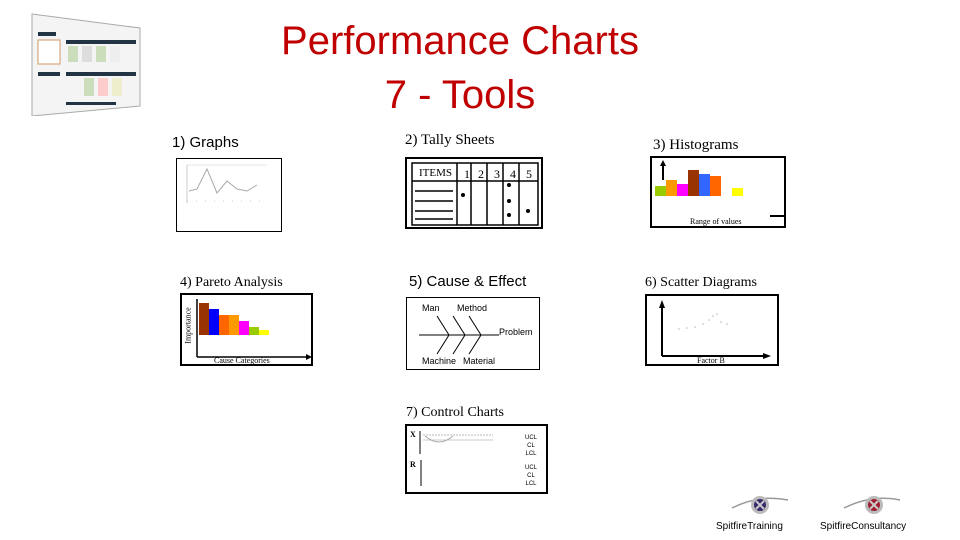 Image resolution: width=960 pixels, height=540 pixels. I want to click on histogram-box: Range of values, so click(718, 192).